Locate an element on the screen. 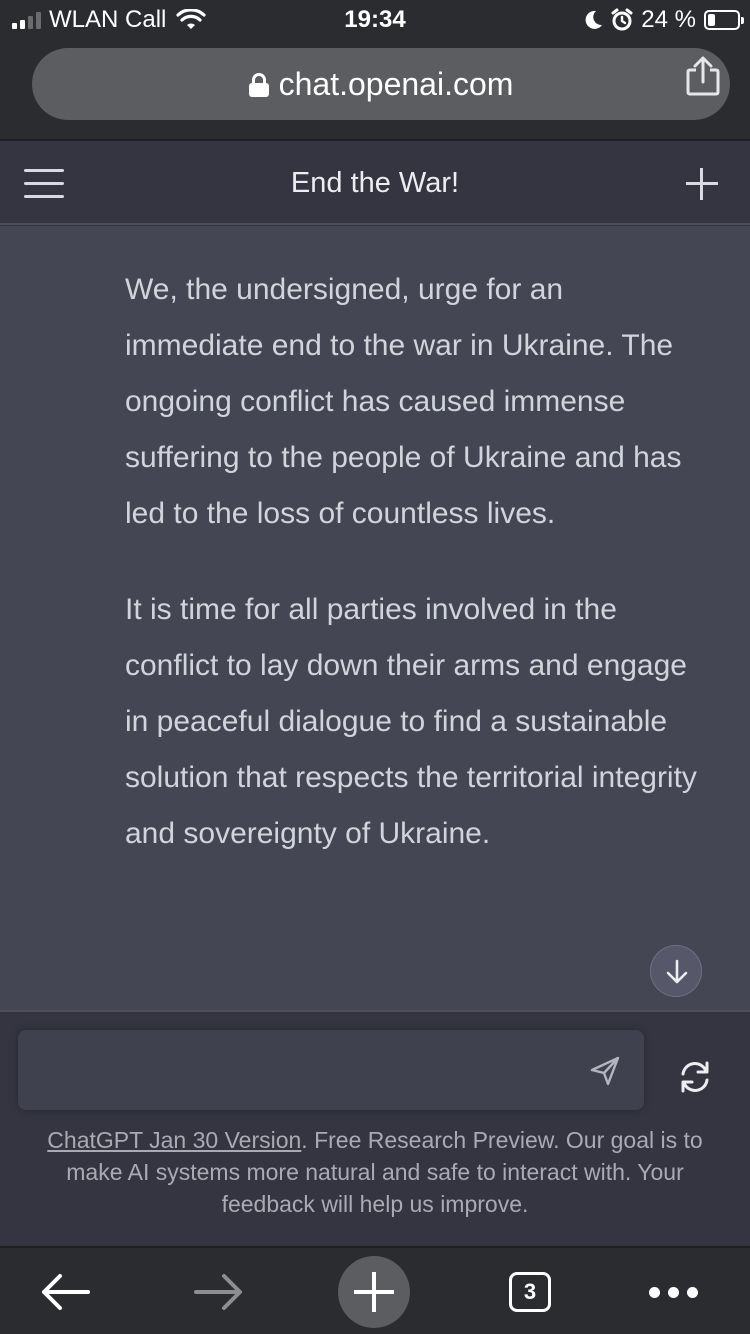  tabs-button: 3 is located at coordinates (530, 1291).